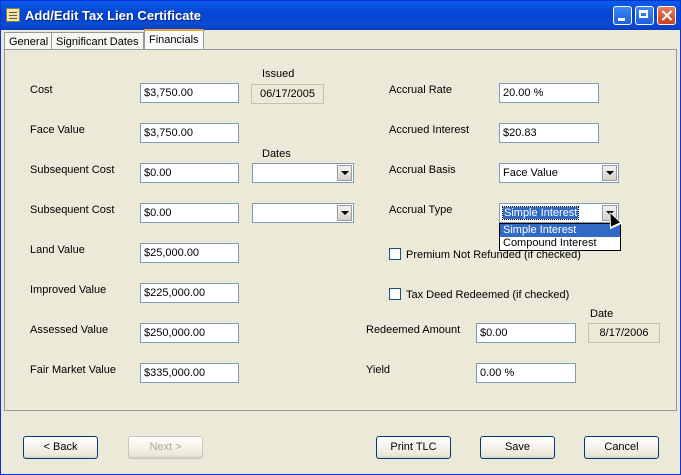 The image size is (681, 475). I want to click on back-button: < Back, so click(60, 447).